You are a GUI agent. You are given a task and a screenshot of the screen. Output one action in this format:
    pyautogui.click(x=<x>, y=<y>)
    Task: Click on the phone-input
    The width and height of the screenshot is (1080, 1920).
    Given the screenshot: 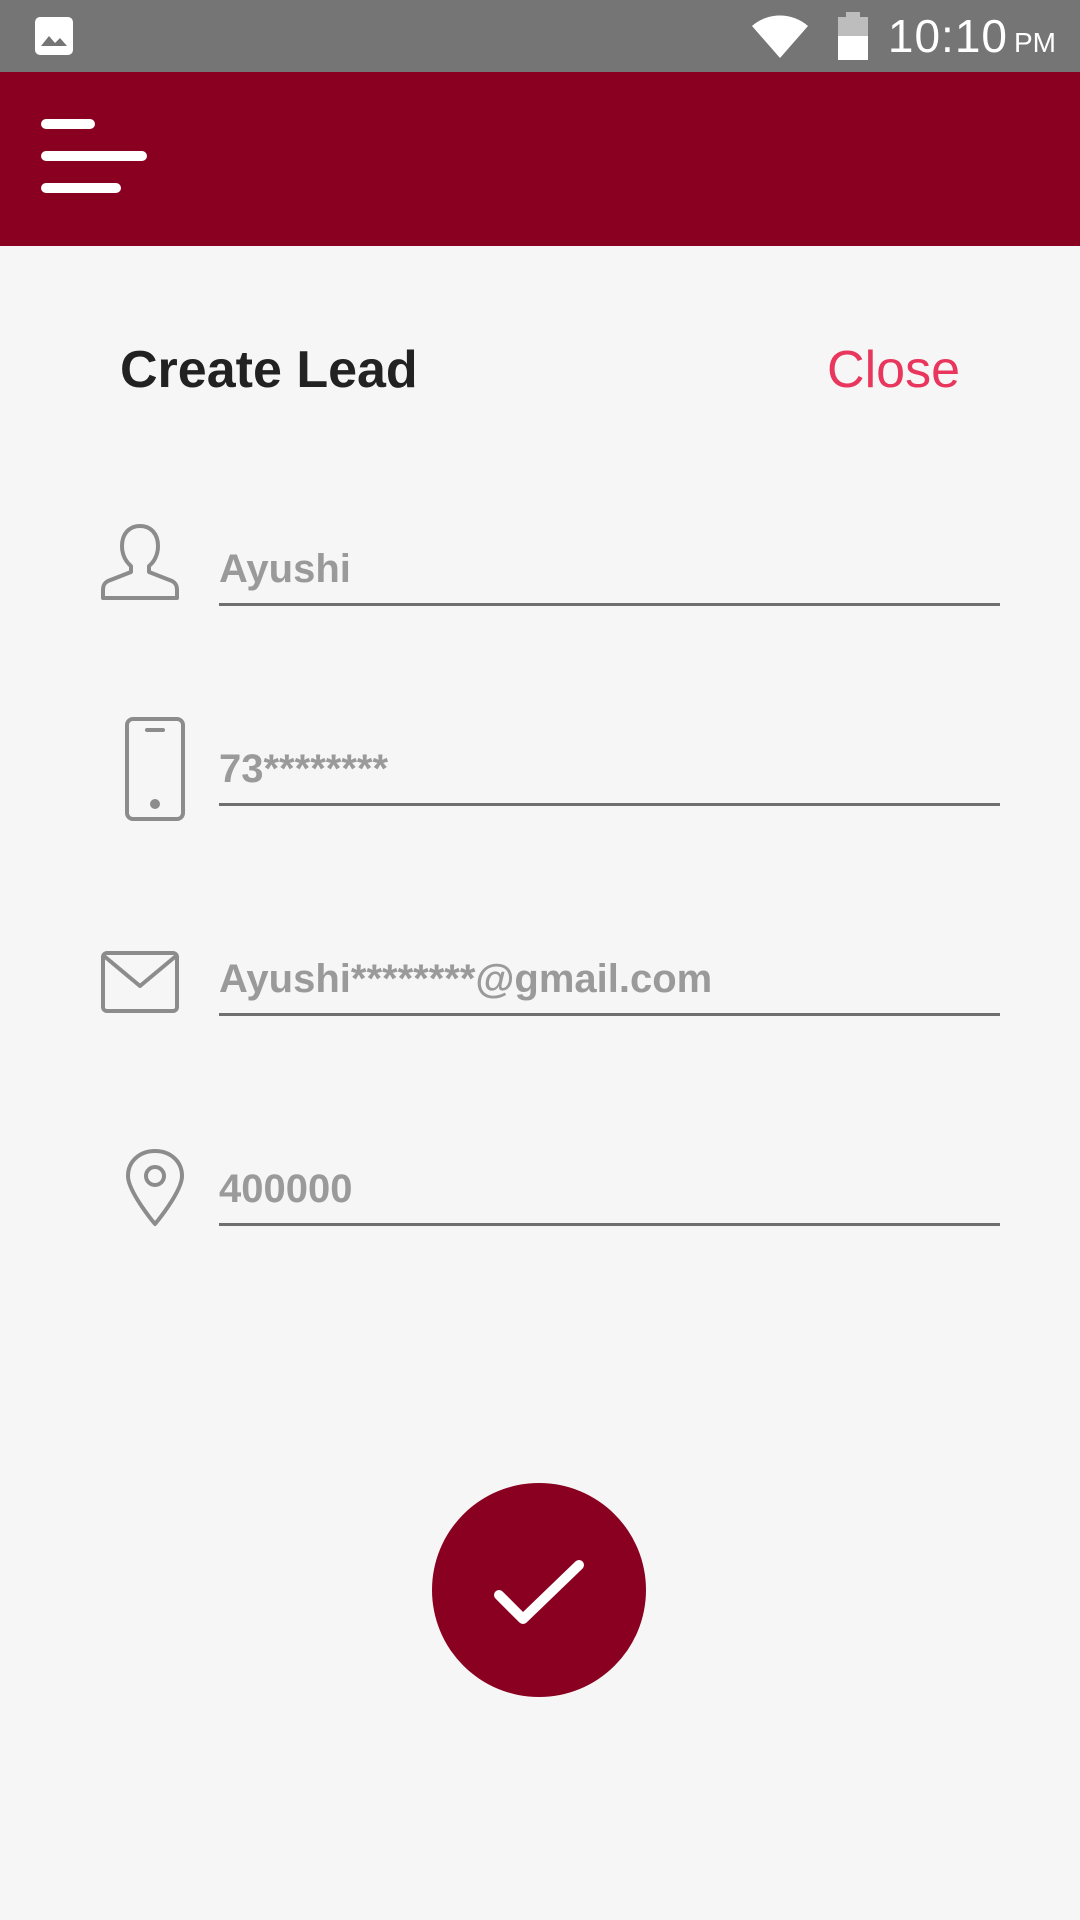 What is the action you would take?
    pyautogui.click(x=609, y=771)
    